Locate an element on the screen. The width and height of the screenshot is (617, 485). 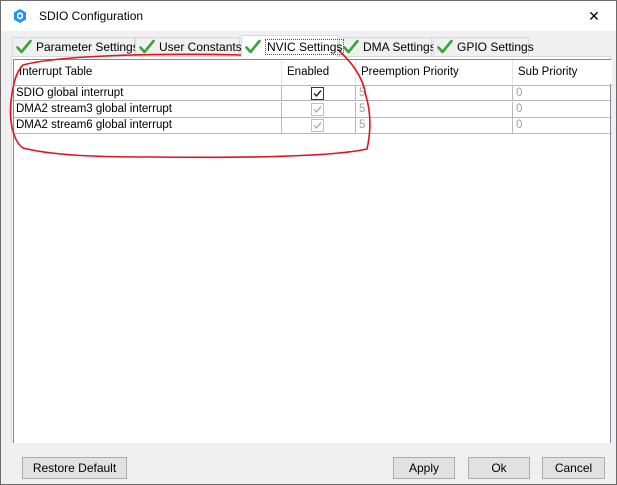
interrupt-name: DMA2 stream6 global interrupt is located at coordinates (148, 125).